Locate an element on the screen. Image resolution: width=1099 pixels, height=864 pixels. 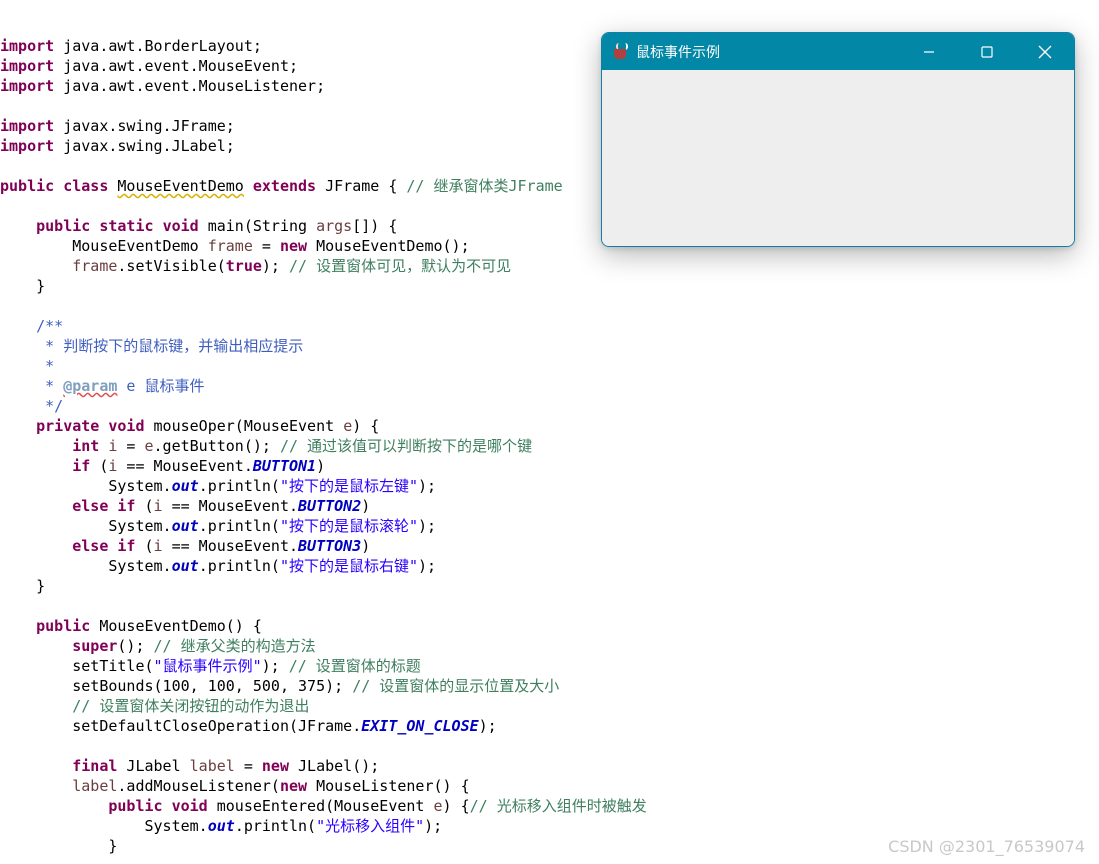
code-line: super(); // 继承父类的构造方法 is located at coordinates (549, 646).